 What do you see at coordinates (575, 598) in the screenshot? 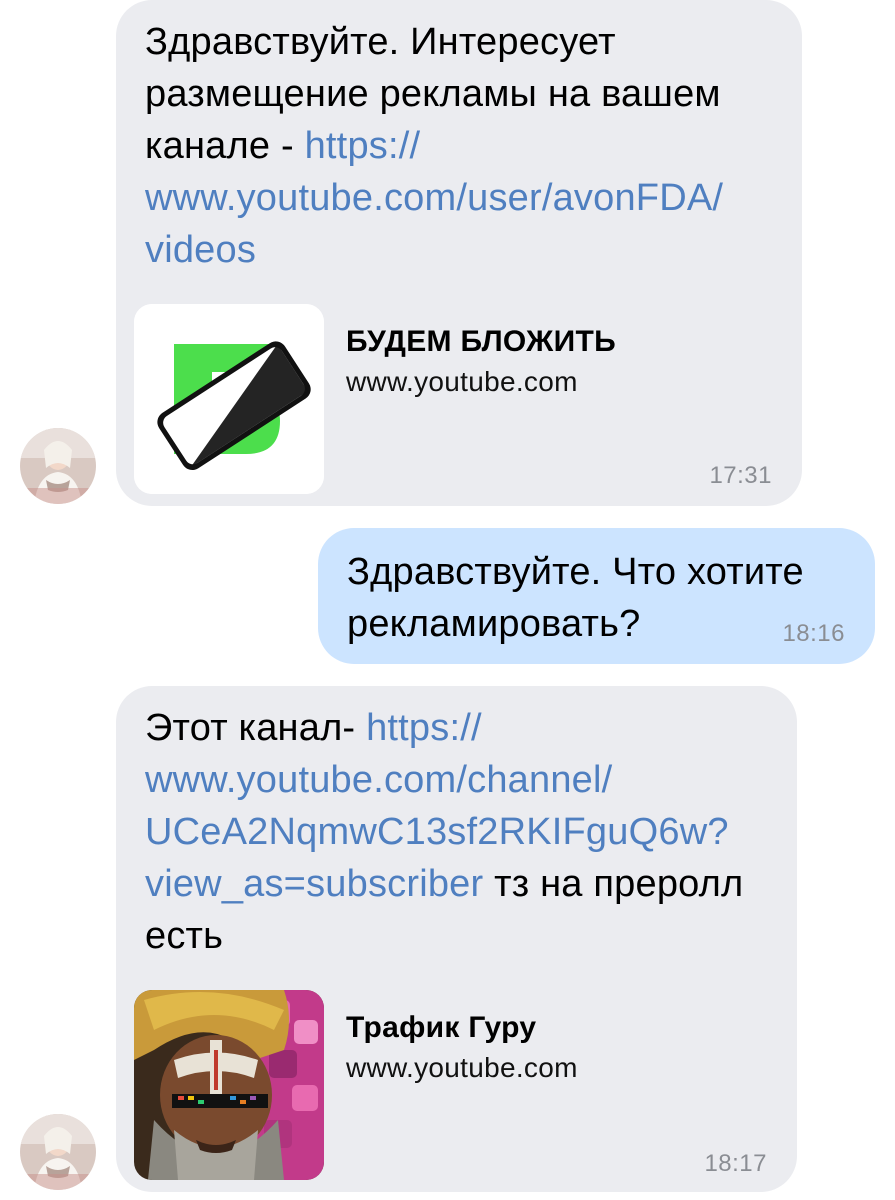
I see `message-text: Здравствуйте. Что хотите рекламировать?` at bounding box center [575, 598].